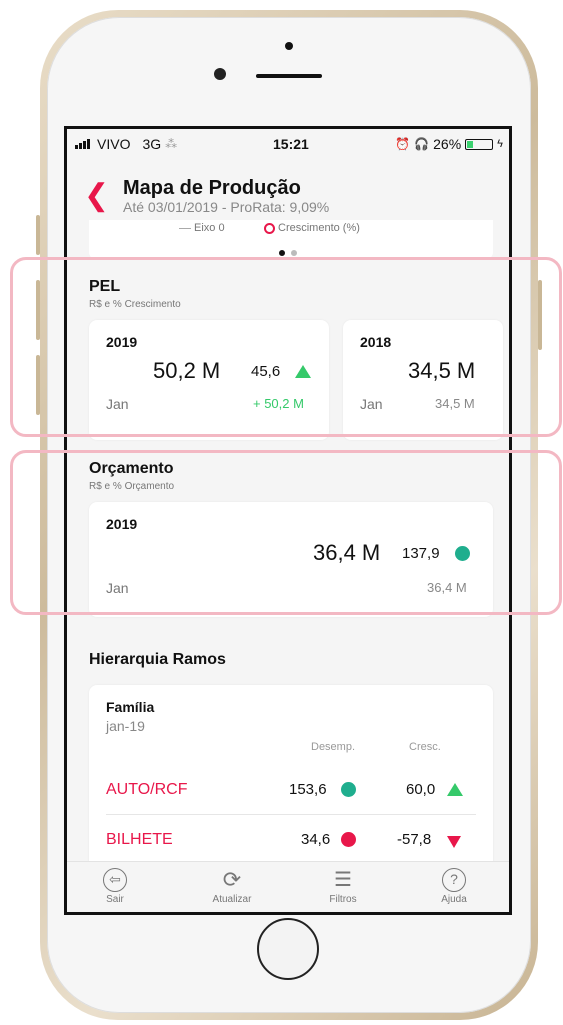  Describe the element at coordinates (500, 144) in the screenshot. I see `charging-icon: ϟ` at that location.